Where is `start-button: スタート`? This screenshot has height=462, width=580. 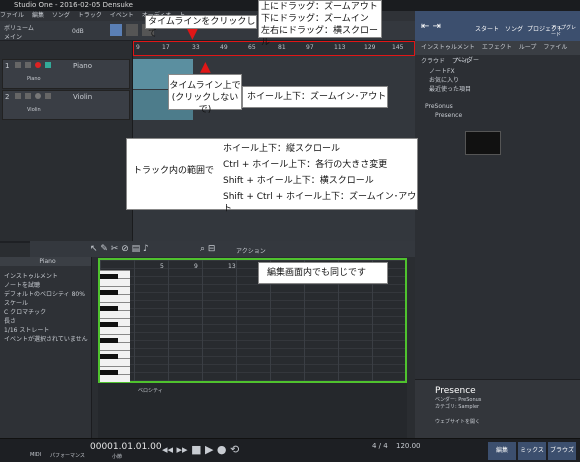 start-button: スタート is located at coordinates (487, 28).